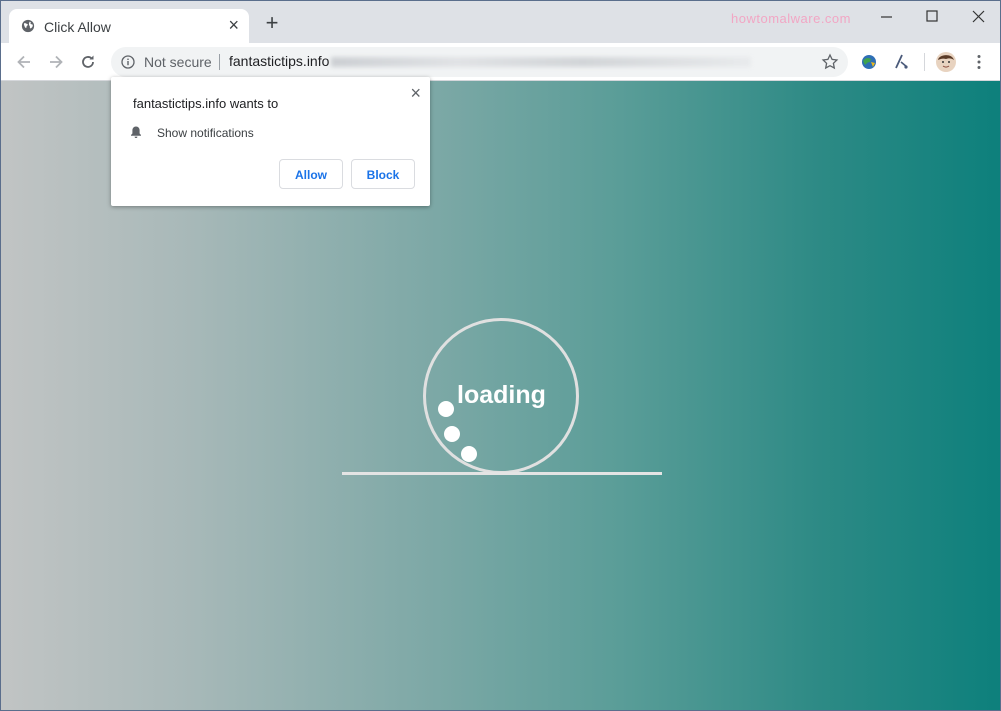 The height and width of the screenshot is (711, 1001). What do you see at coordinates (924, 62) in the screenshot?
I see `toolbar-divider` at bounding box center [924, 62].